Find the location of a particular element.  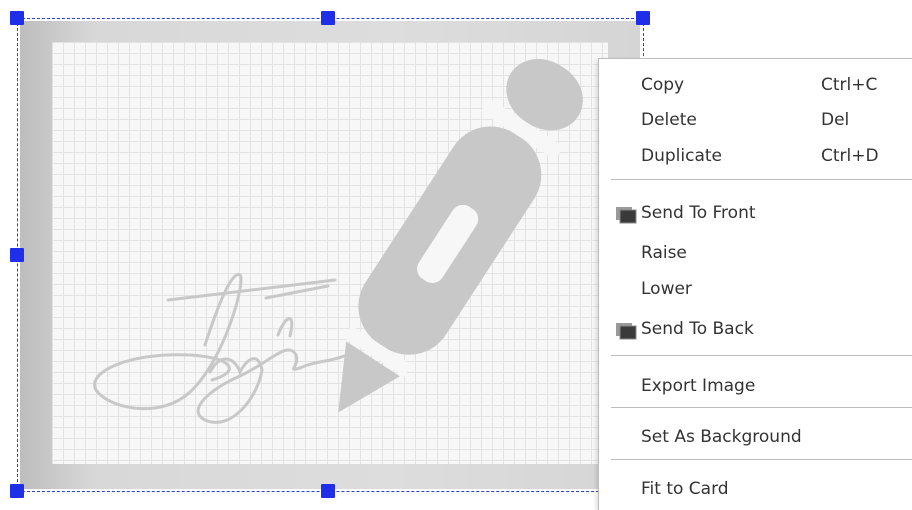

menu-item-label: Send To Back is located at coordinates (697, 329).